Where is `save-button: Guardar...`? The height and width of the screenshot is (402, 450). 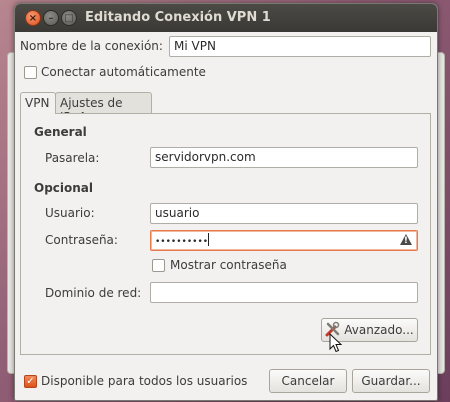
save-button: Guardar... is located at coordinates (391, 381).